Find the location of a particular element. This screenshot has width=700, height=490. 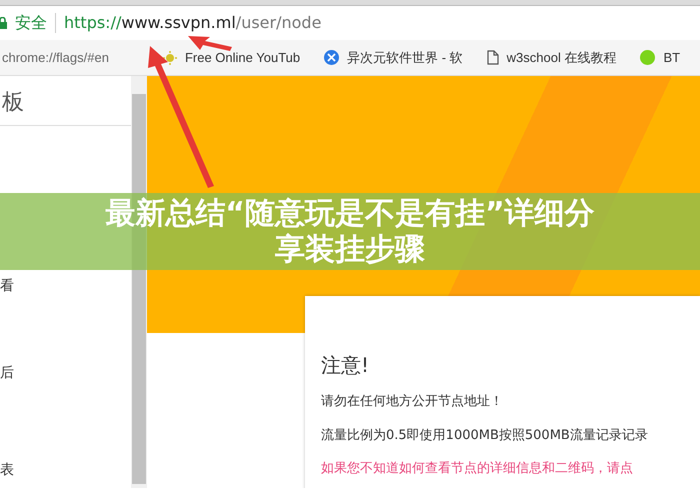

dot-icon is located at coordinates (648, 57).